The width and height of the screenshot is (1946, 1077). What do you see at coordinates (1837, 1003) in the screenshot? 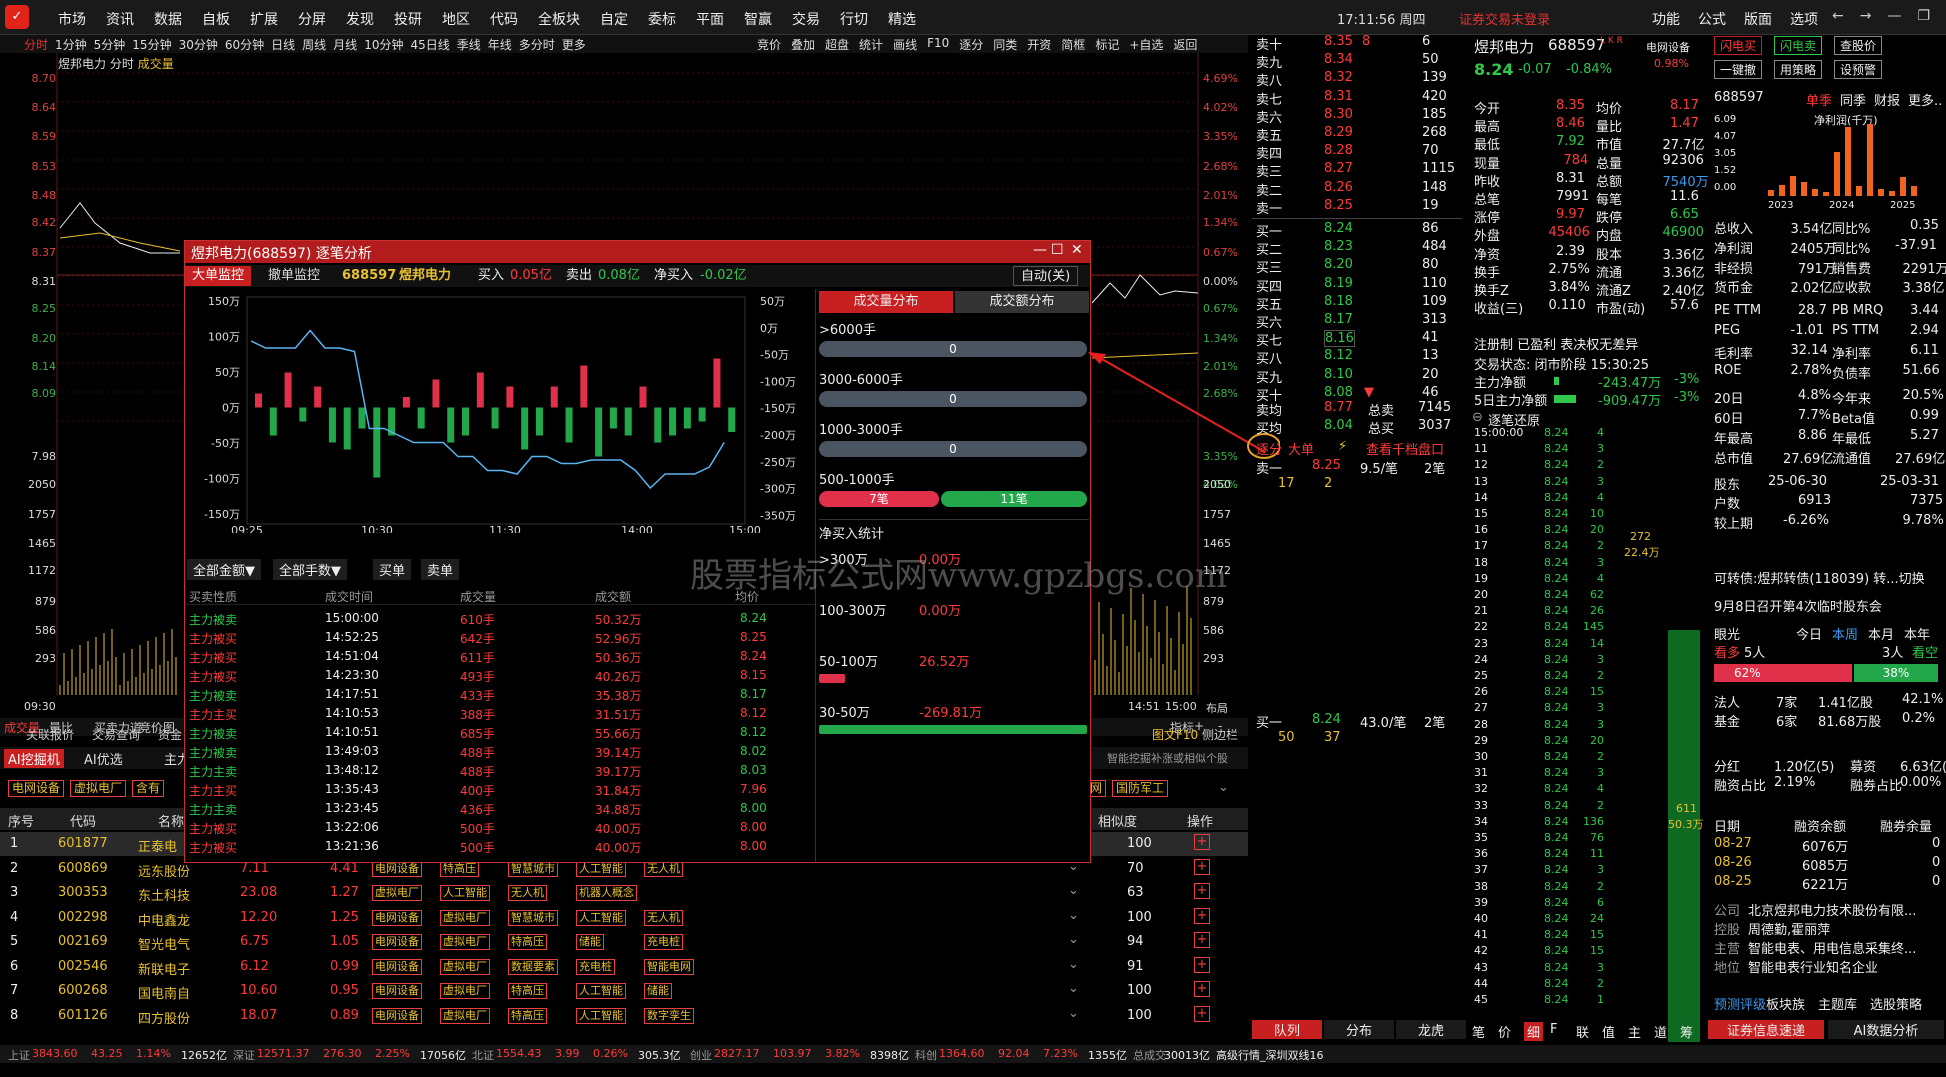
I see `fin-link: 主题库` at bounding box center [1837, 1003].